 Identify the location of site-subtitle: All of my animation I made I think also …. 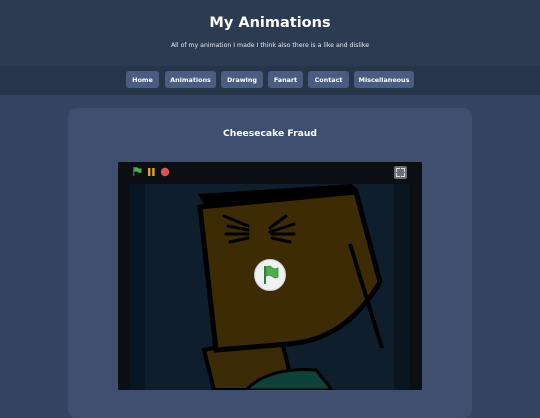
(270, 45).